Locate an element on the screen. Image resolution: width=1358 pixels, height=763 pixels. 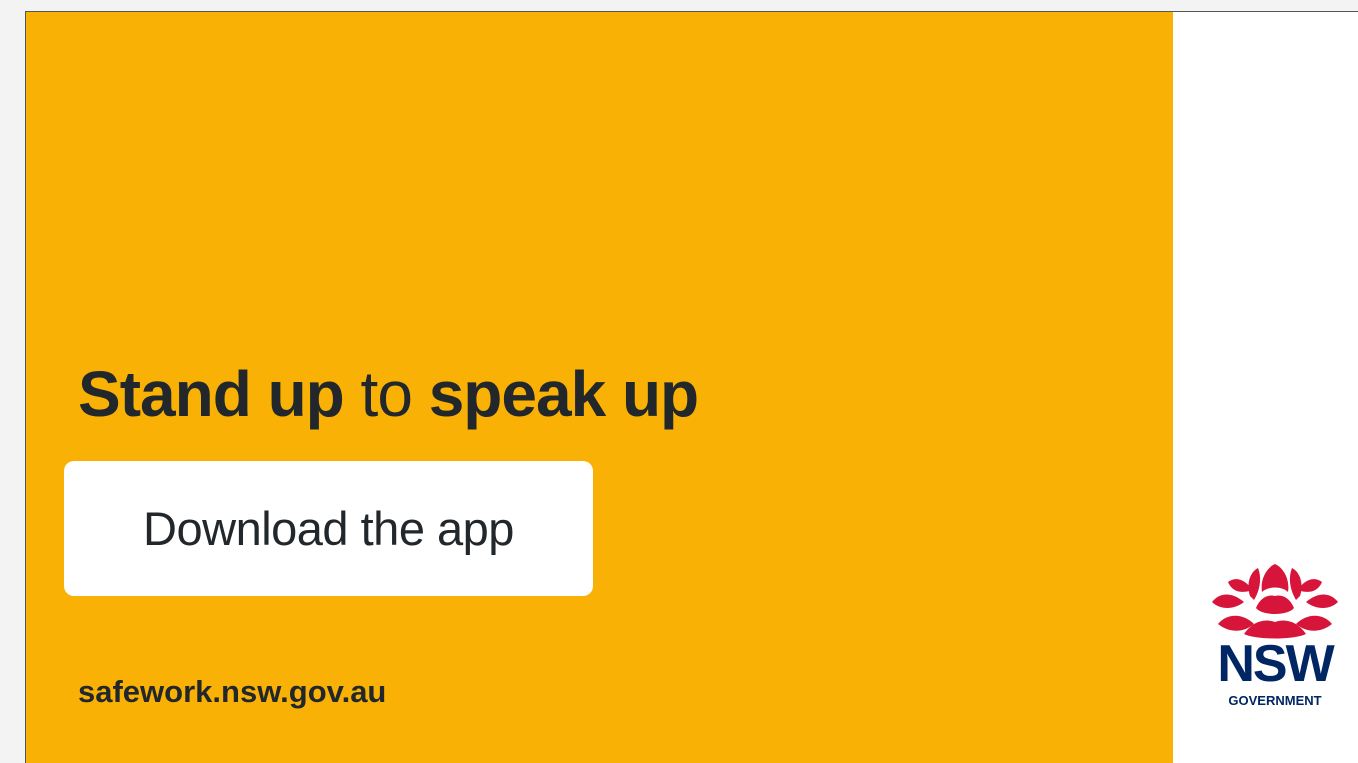
headline-to: to is located at coordinates (386, 394).